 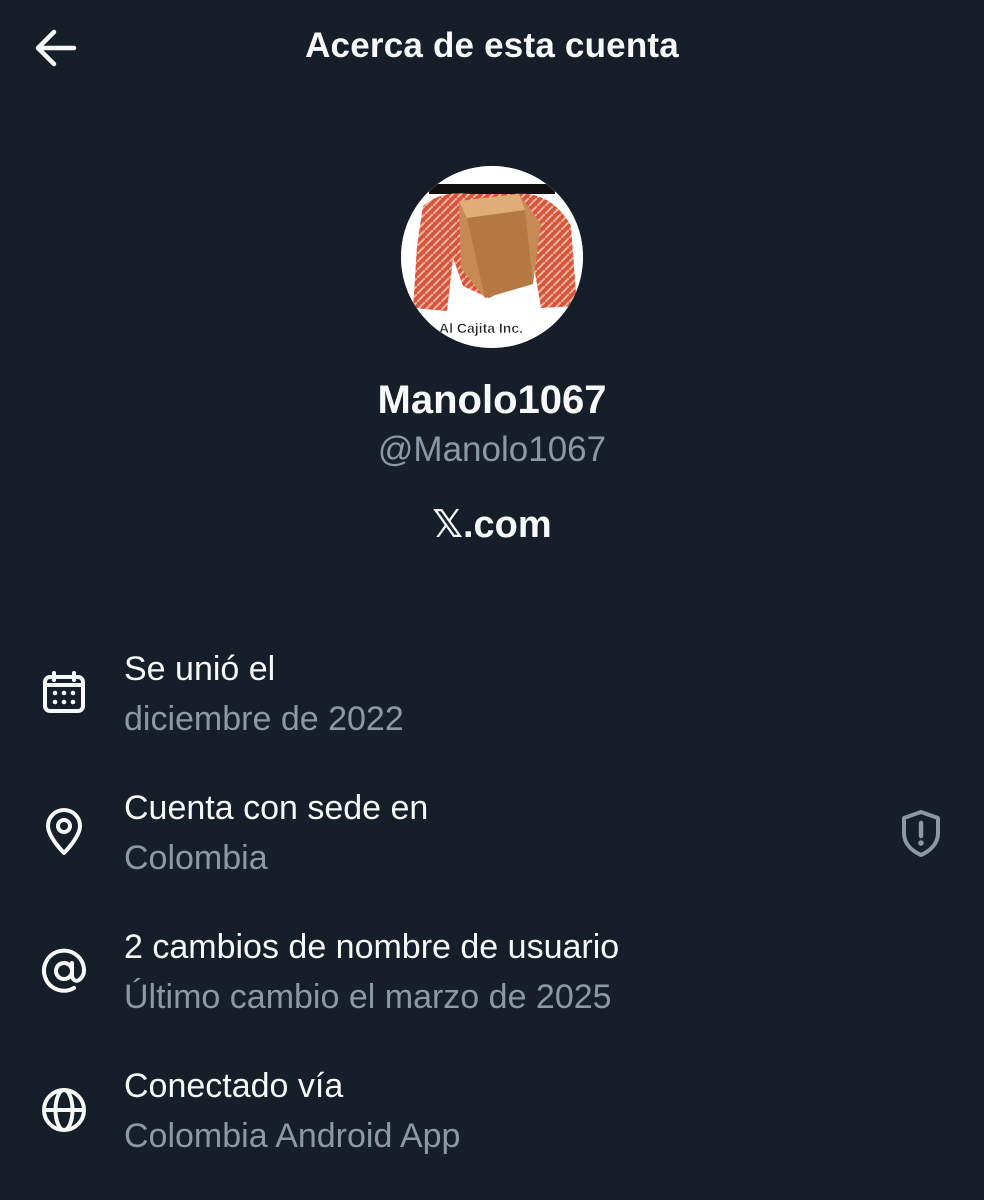 I want to click on top-bar: Acerca de esta cuenta, so click(x=492, y=48).